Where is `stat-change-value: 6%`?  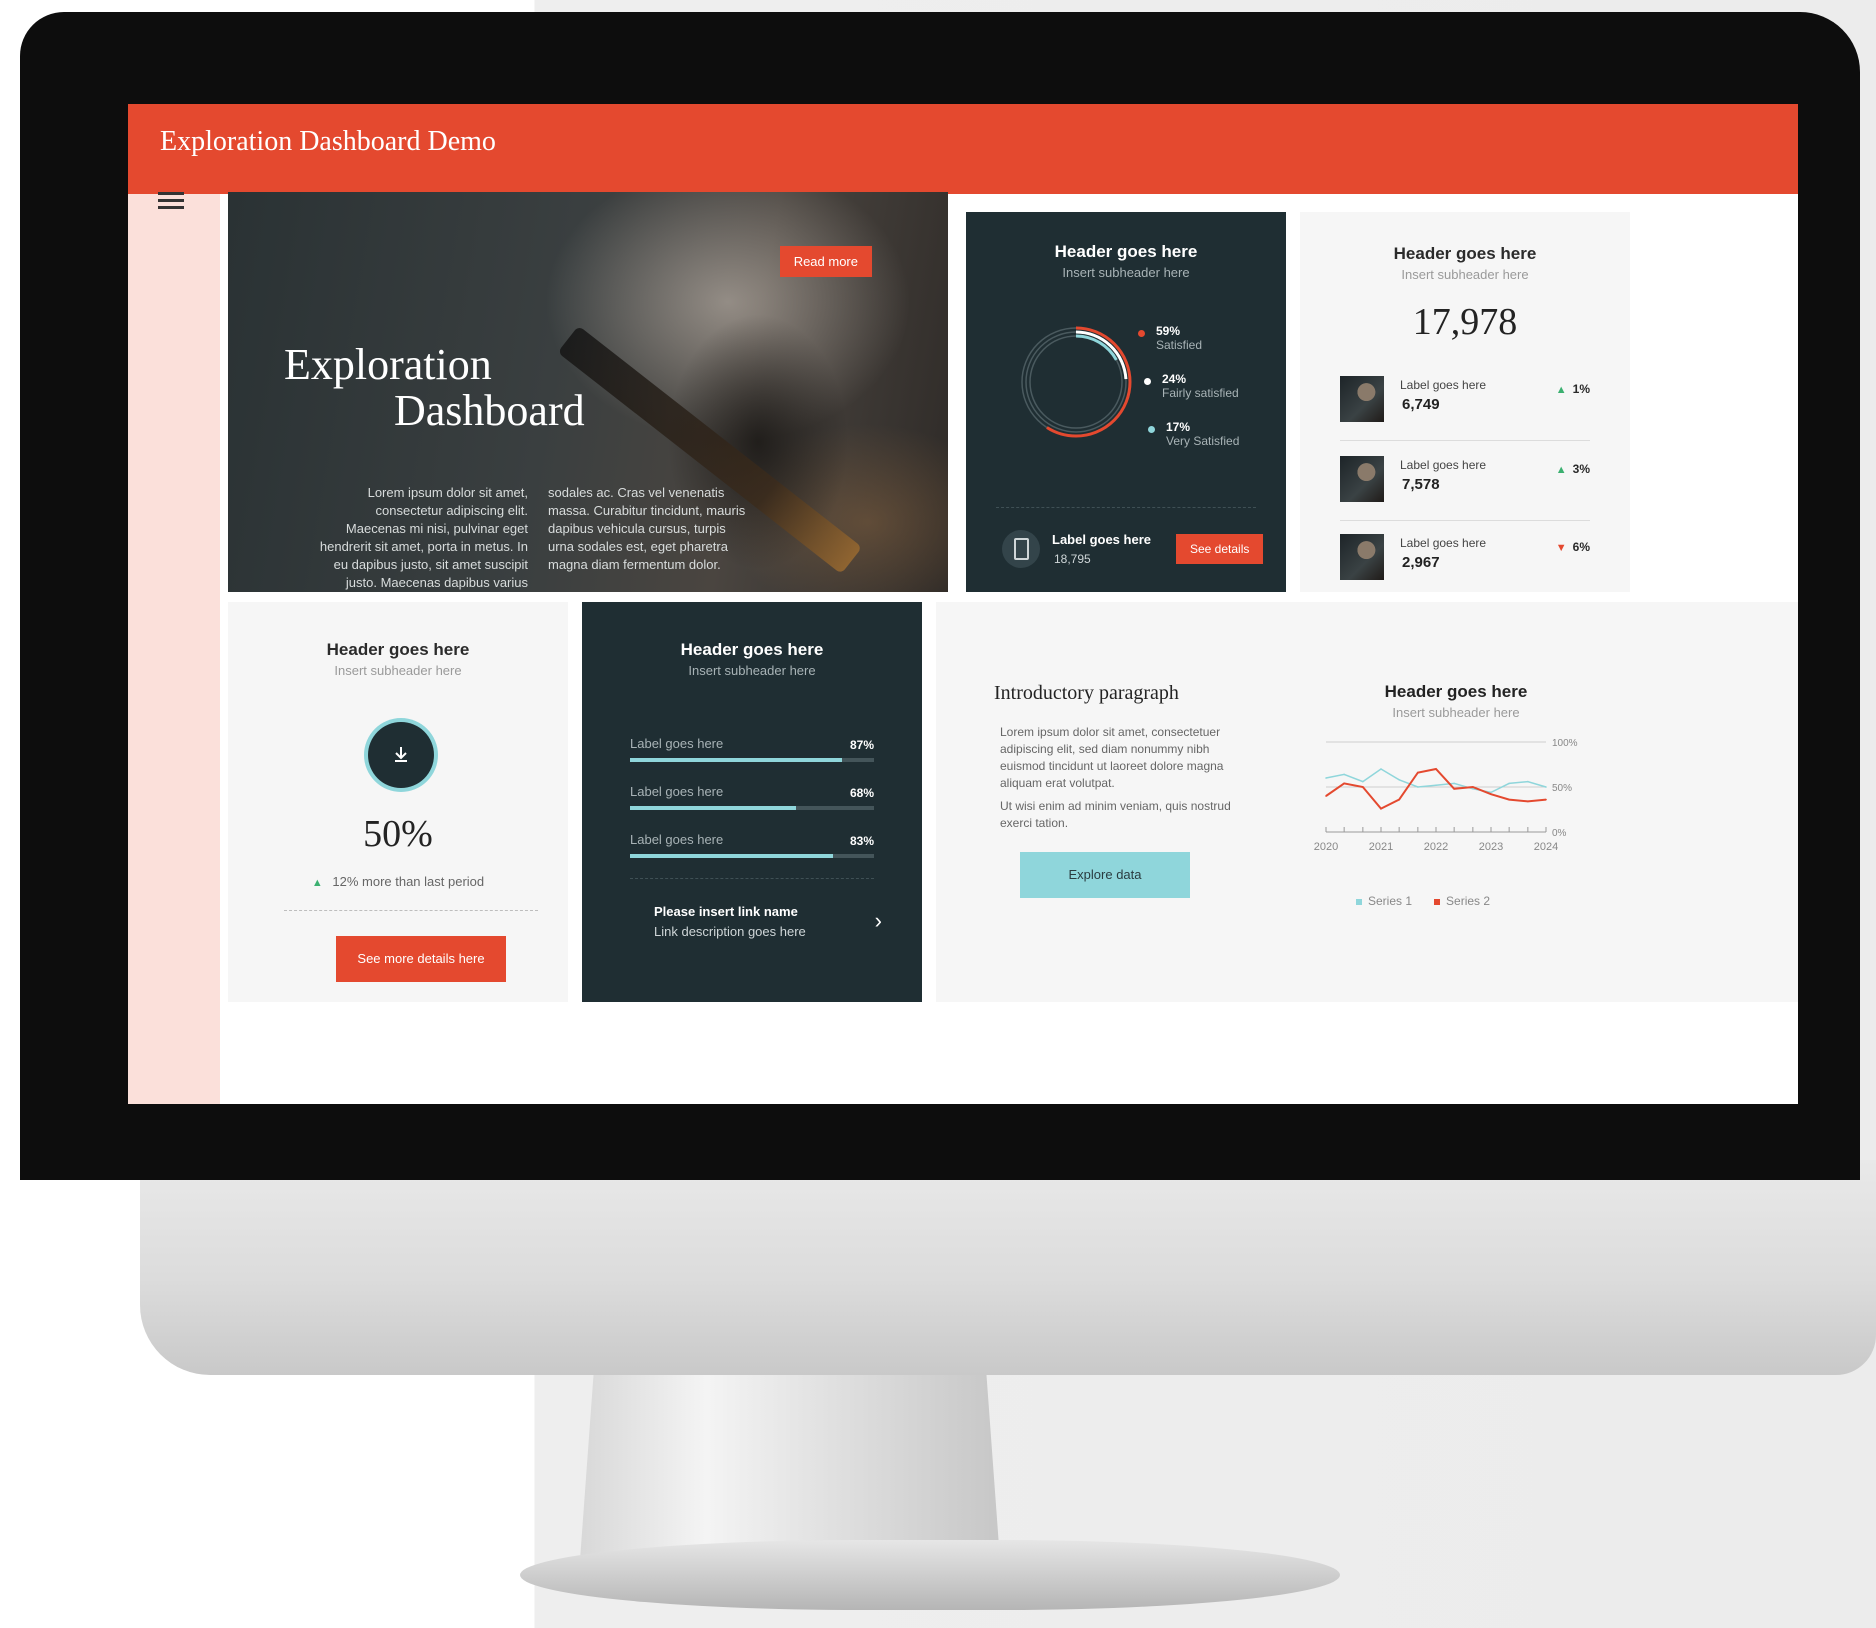 stat-change-value: 6% is located at coordinates (1581, 547).